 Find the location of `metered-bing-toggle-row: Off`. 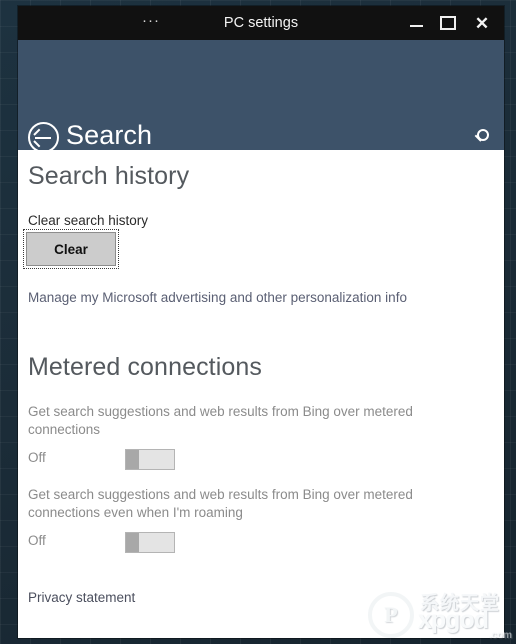

metered-bing-toggle-row: Off is located at coordinates (148, 460).